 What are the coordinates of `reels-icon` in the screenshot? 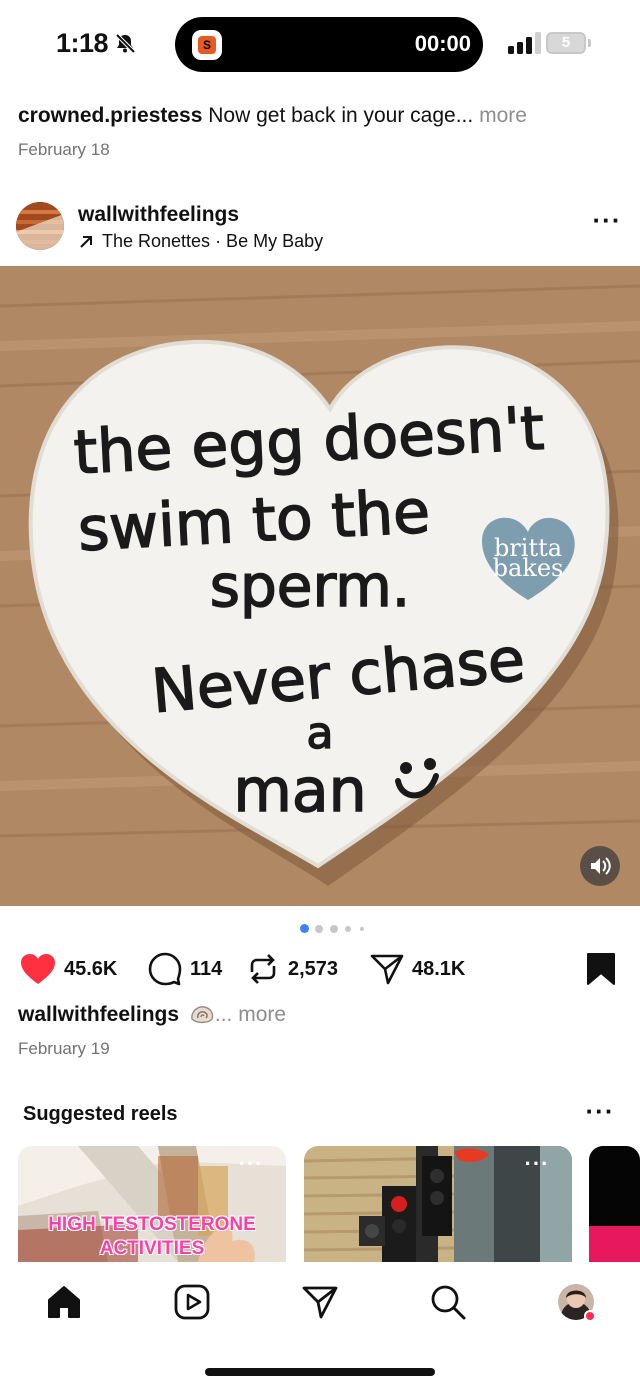 It's located at (192, 1302).